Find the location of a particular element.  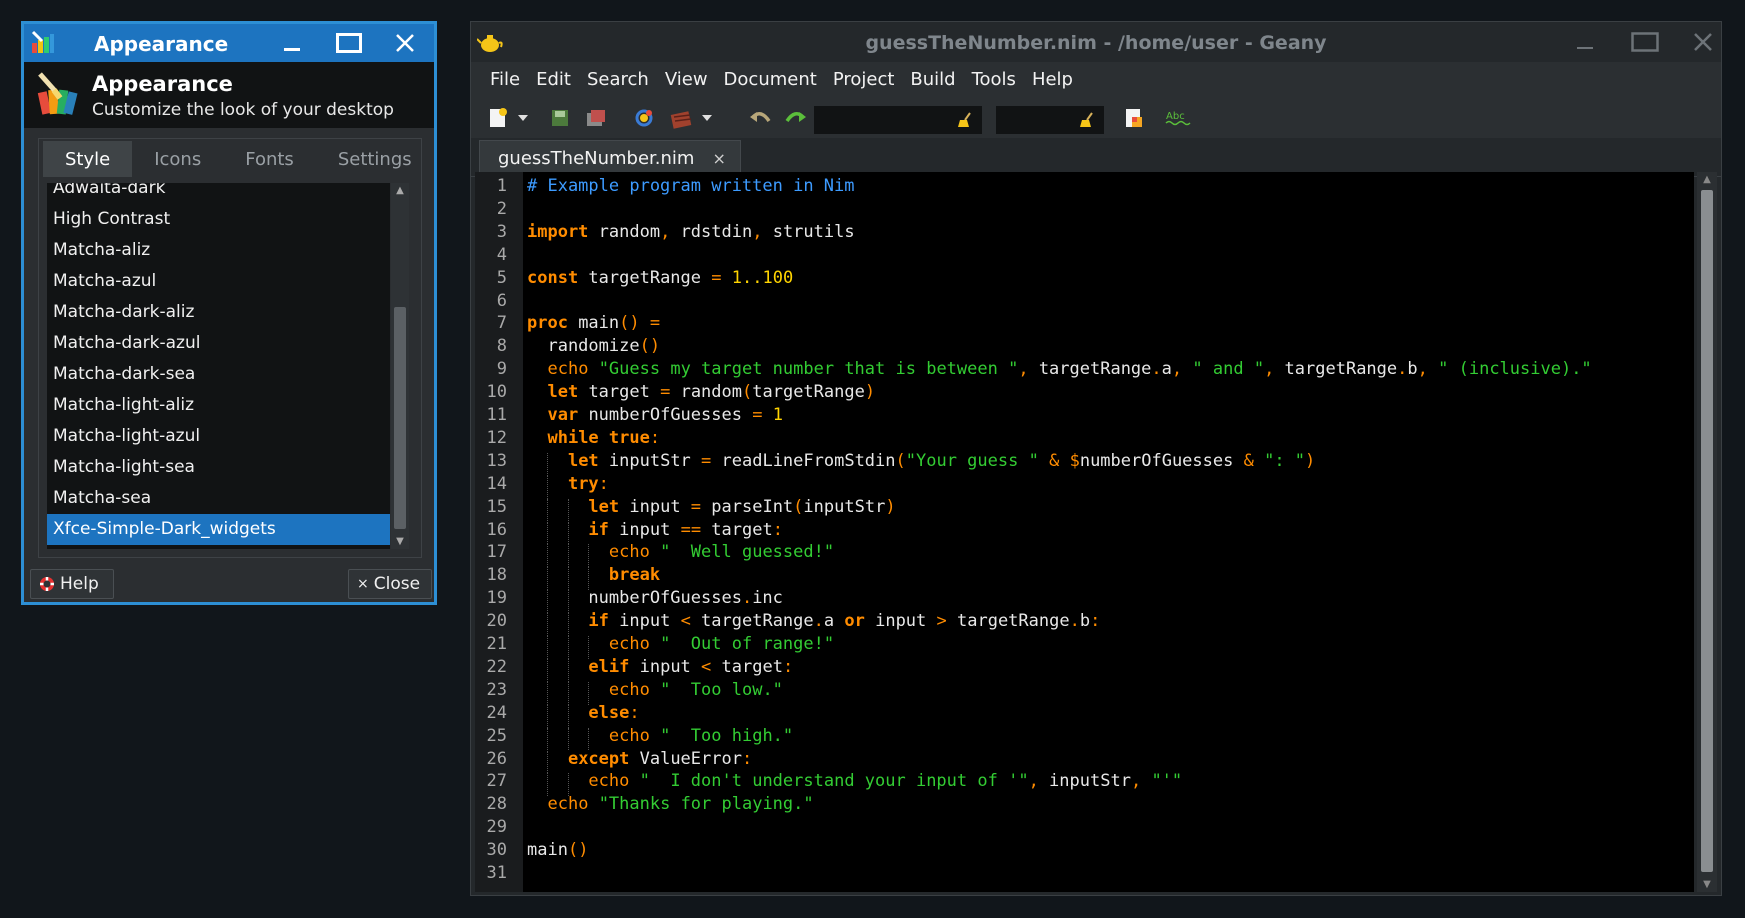

line-number: 15 is located at coordinates (496, 506).